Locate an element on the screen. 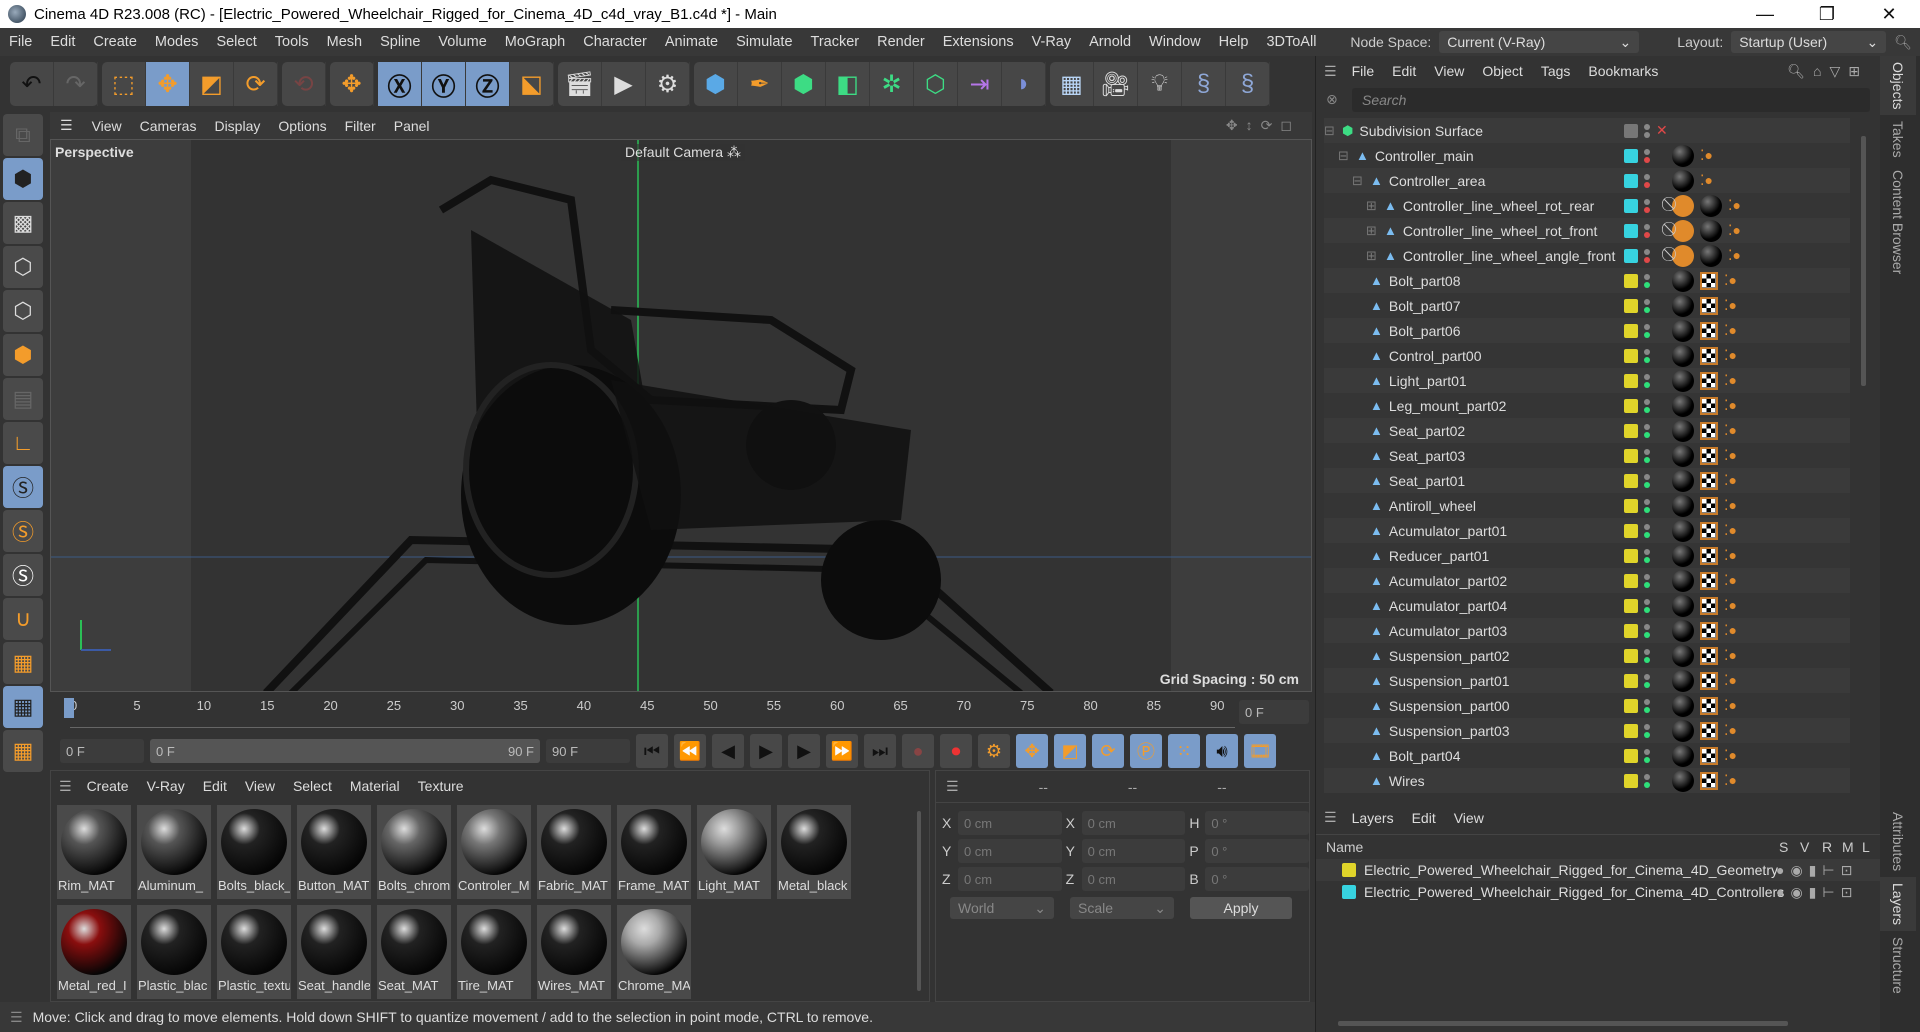 Image resolution: width=1920 pixels, height=1032 pixels. mat-menu-texture: Texture is located at coordinates (441, 786).